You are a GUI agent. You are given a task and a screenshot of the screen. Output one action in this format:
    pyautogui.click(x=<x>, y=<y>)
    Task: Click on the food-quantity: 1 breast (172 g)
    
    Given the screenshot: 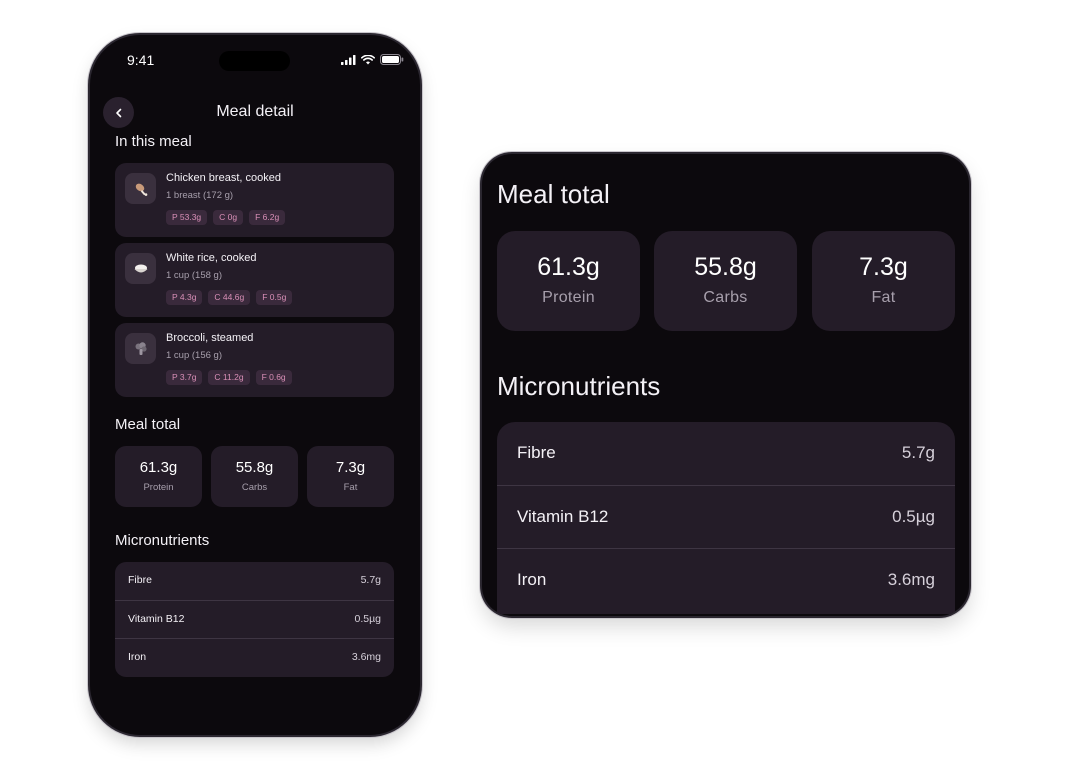 What is the action you would take?
    pyautogui.click(x=200, y=195)
    